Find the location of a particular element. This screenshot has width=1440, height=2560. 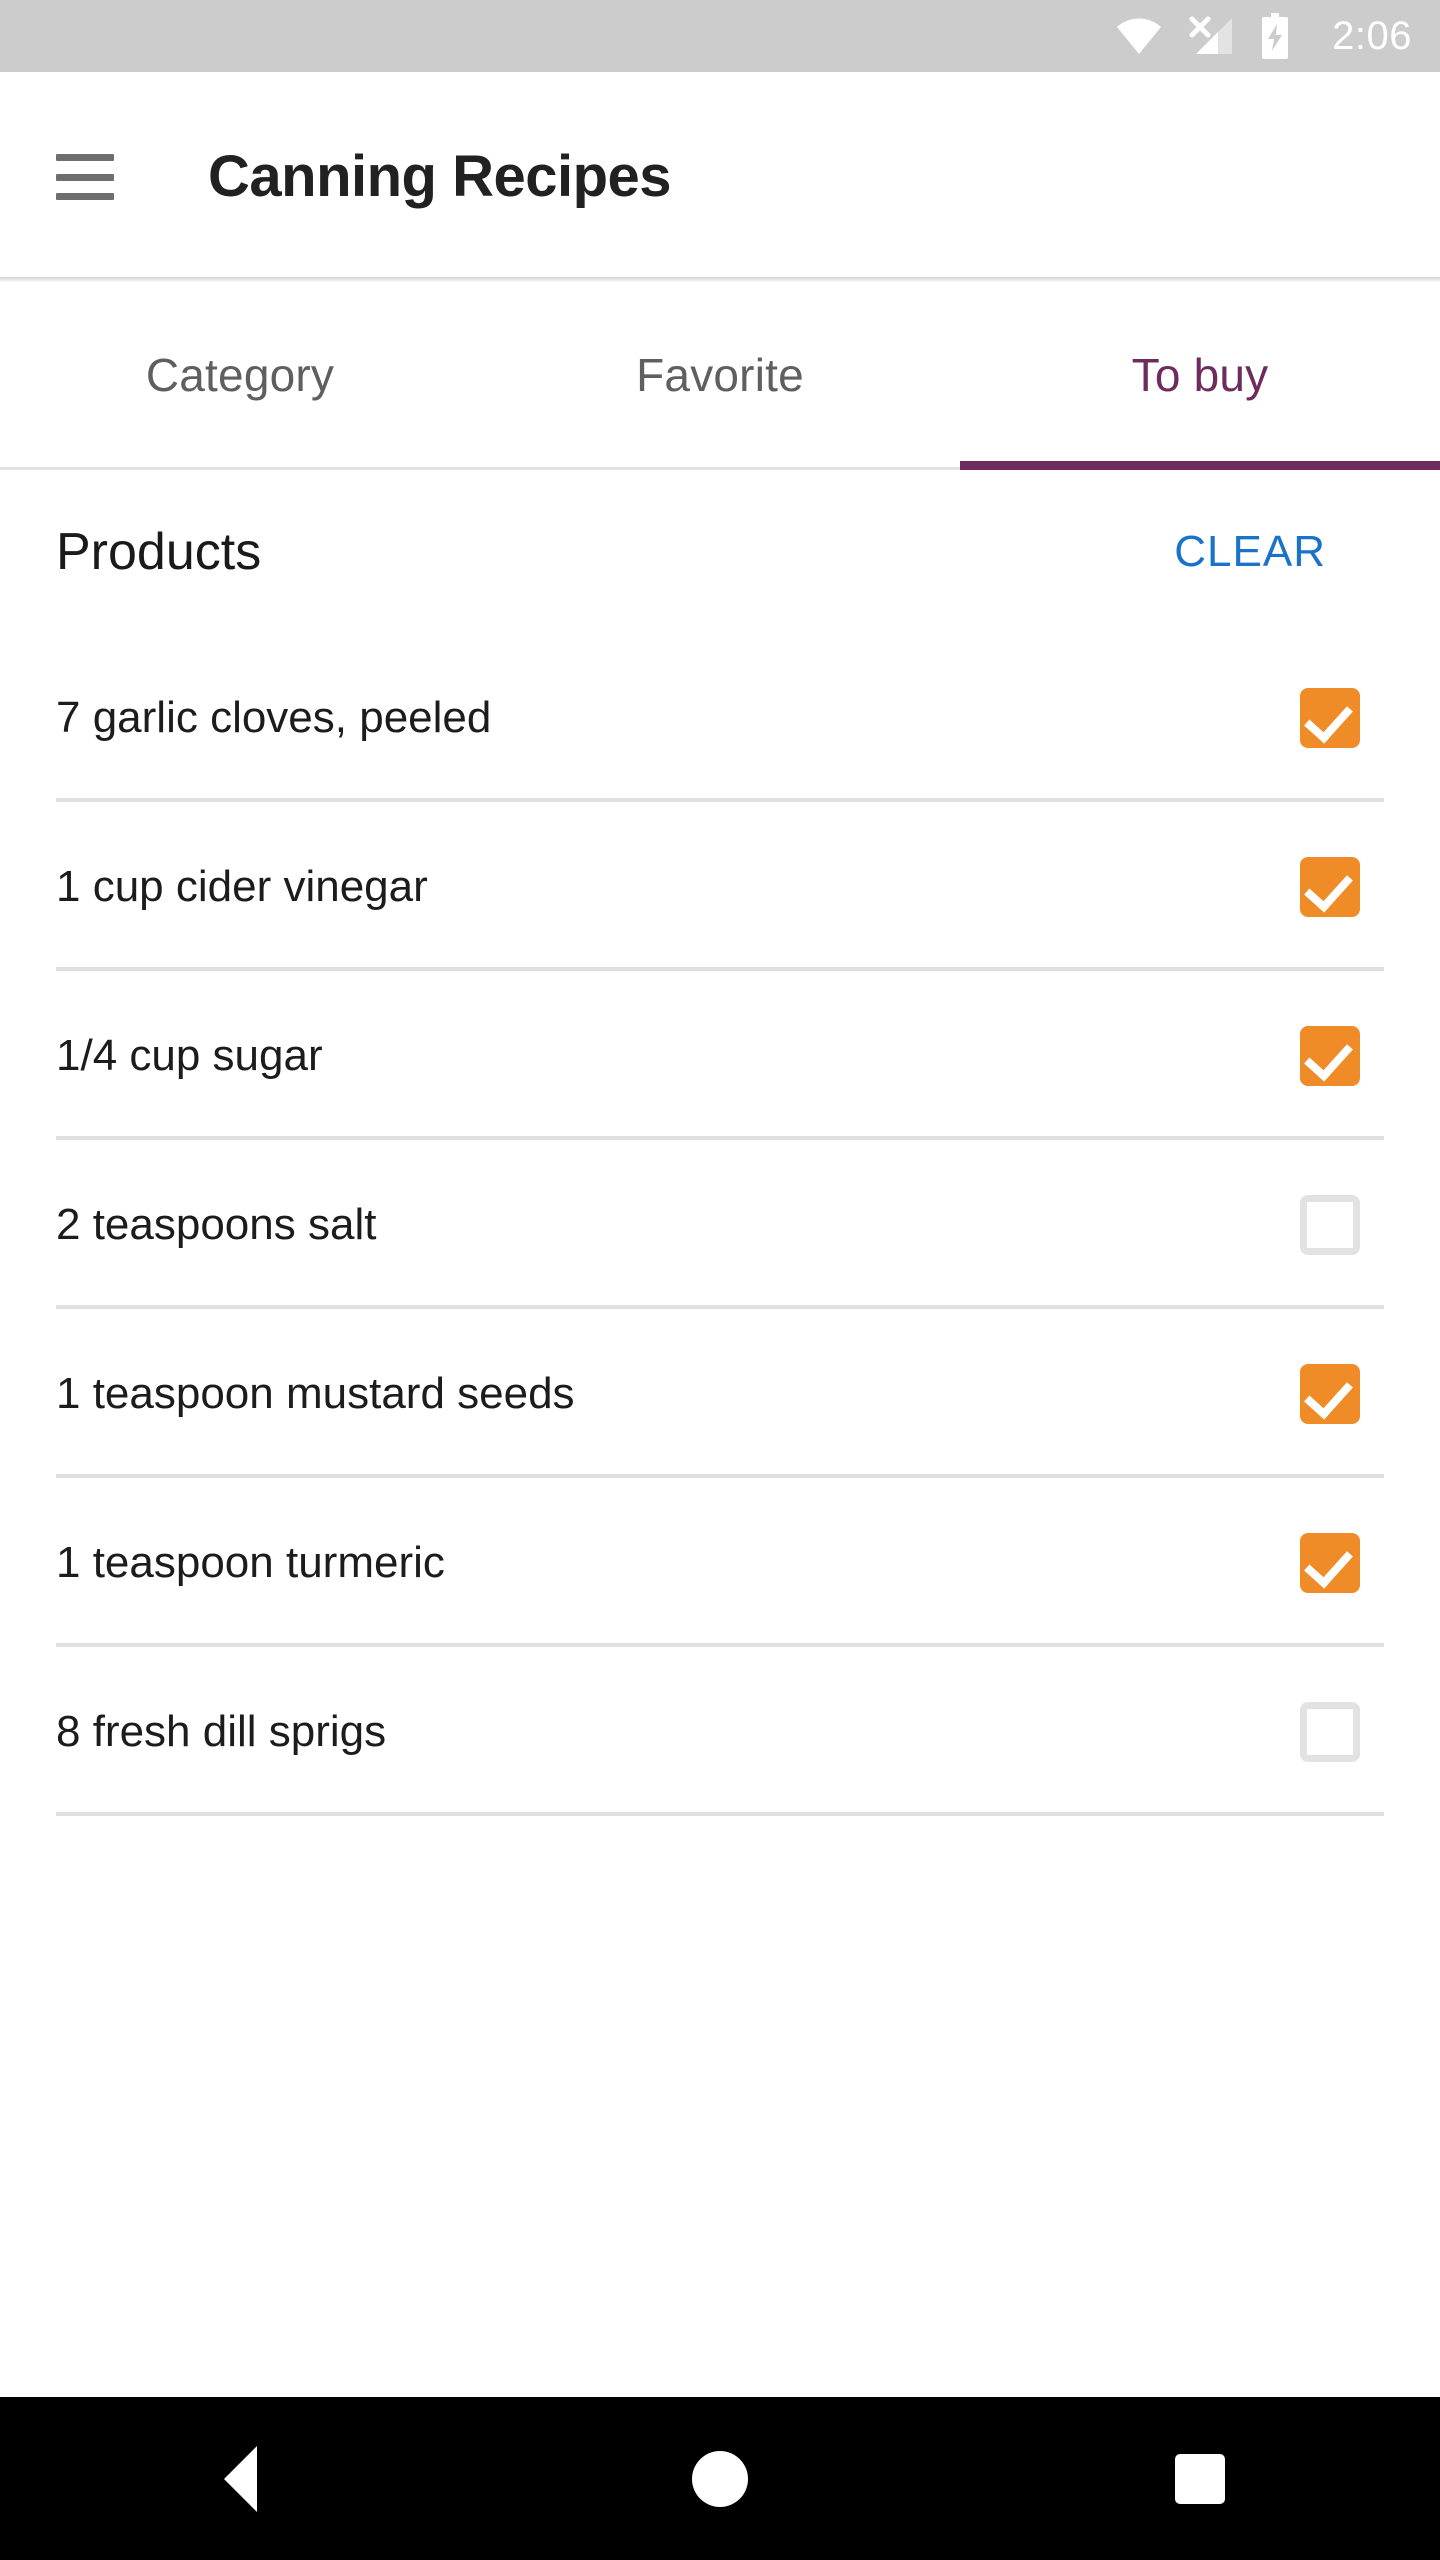

circle-icon is located at coordinates (720, 2478).